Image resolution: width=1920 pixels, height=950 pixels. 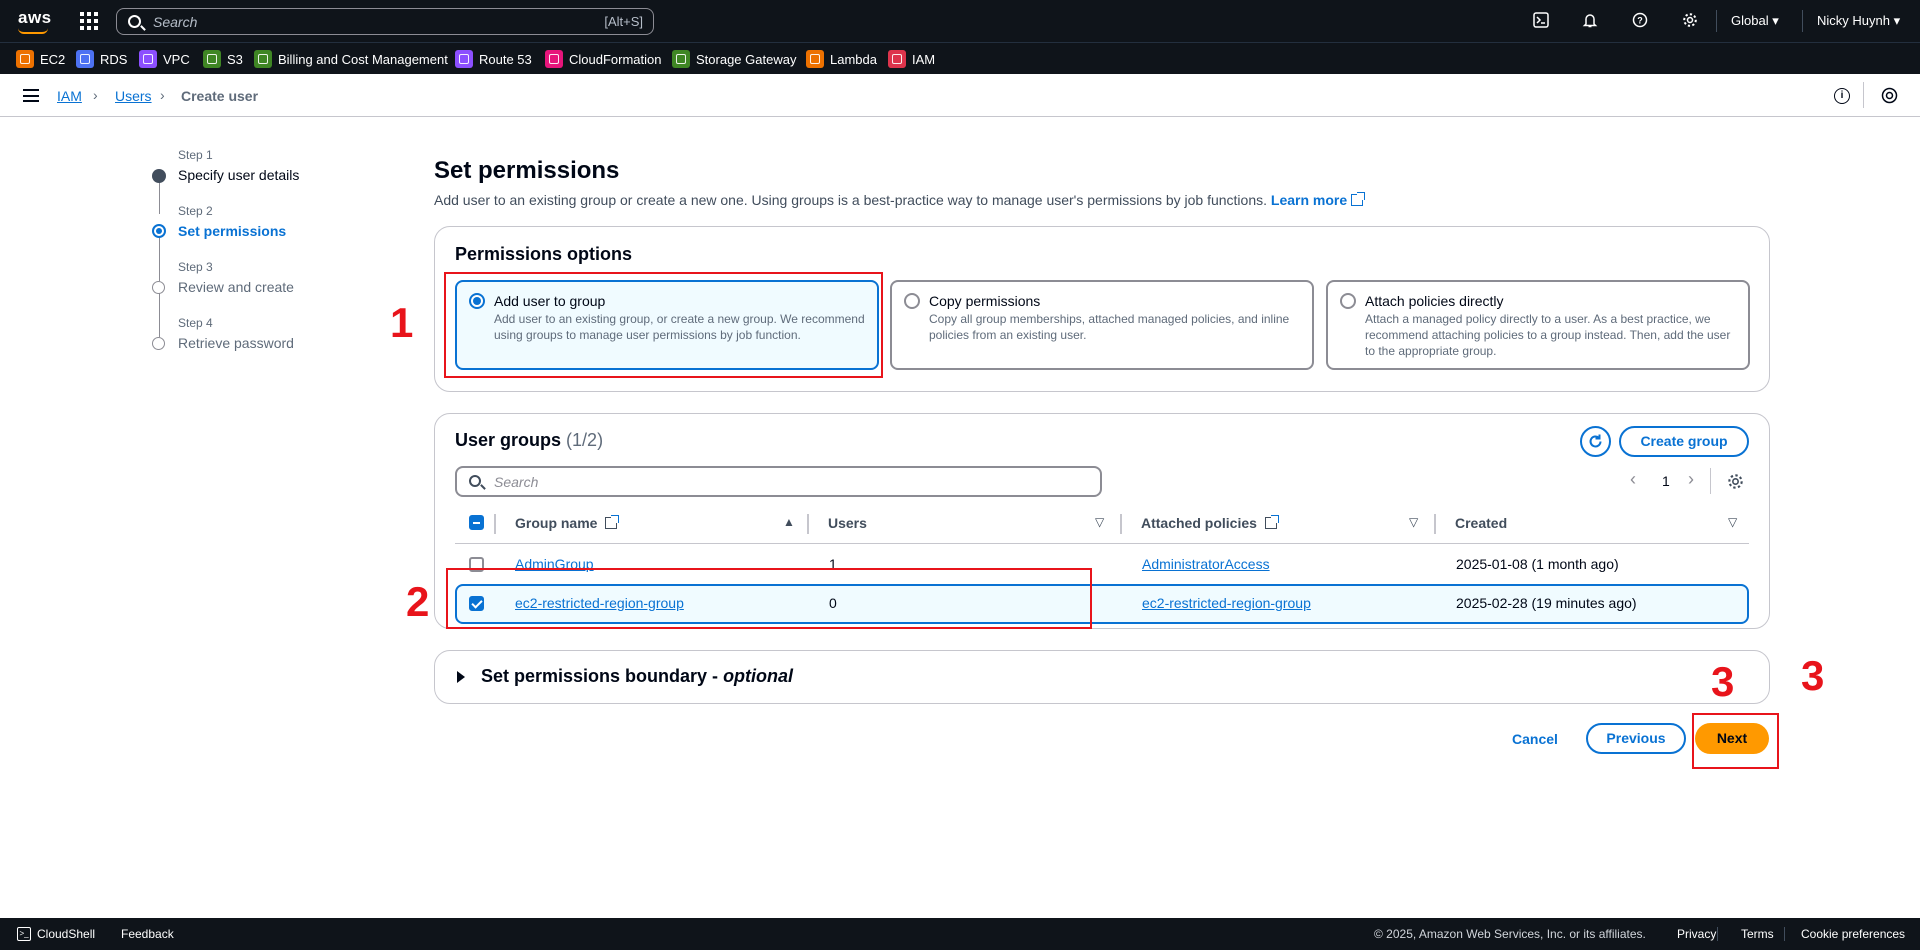 What do you see at coordinates (385, 21) in the screenshot?
I see `global-search-input: Search [Alt+S]` at bounding box center [385, 21].